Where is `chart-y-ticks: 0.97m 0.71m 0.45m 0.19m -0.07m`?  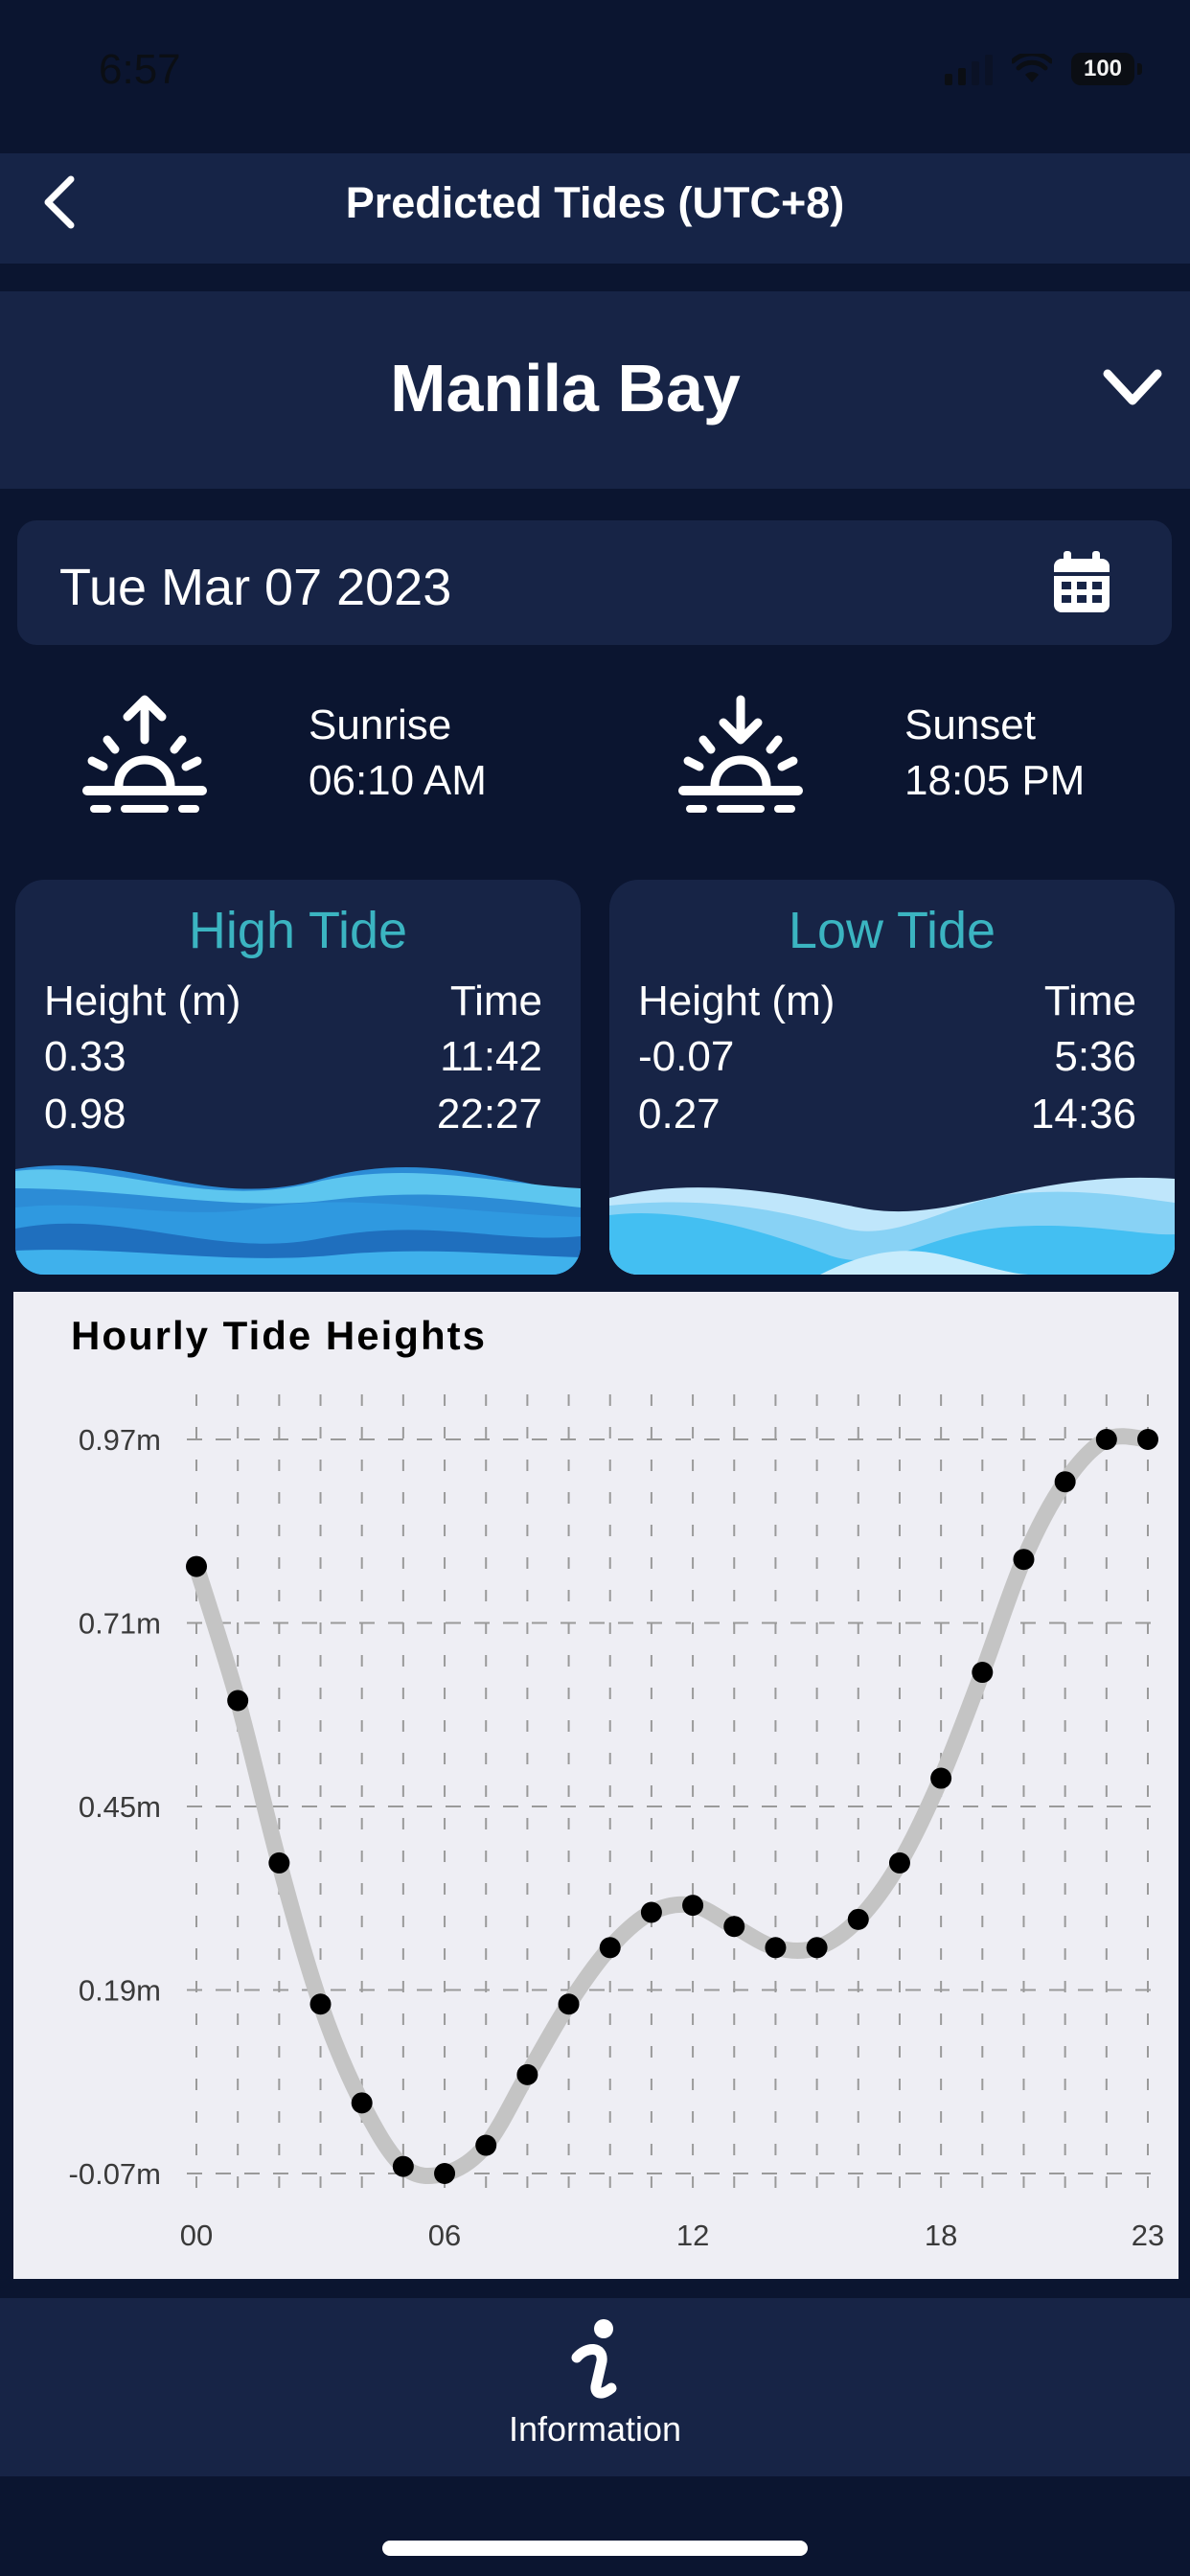 chart-y-ticks: 0.97m 0.71m 0.45m 0.19m -0.07m is located at coordinates (115, 1807).